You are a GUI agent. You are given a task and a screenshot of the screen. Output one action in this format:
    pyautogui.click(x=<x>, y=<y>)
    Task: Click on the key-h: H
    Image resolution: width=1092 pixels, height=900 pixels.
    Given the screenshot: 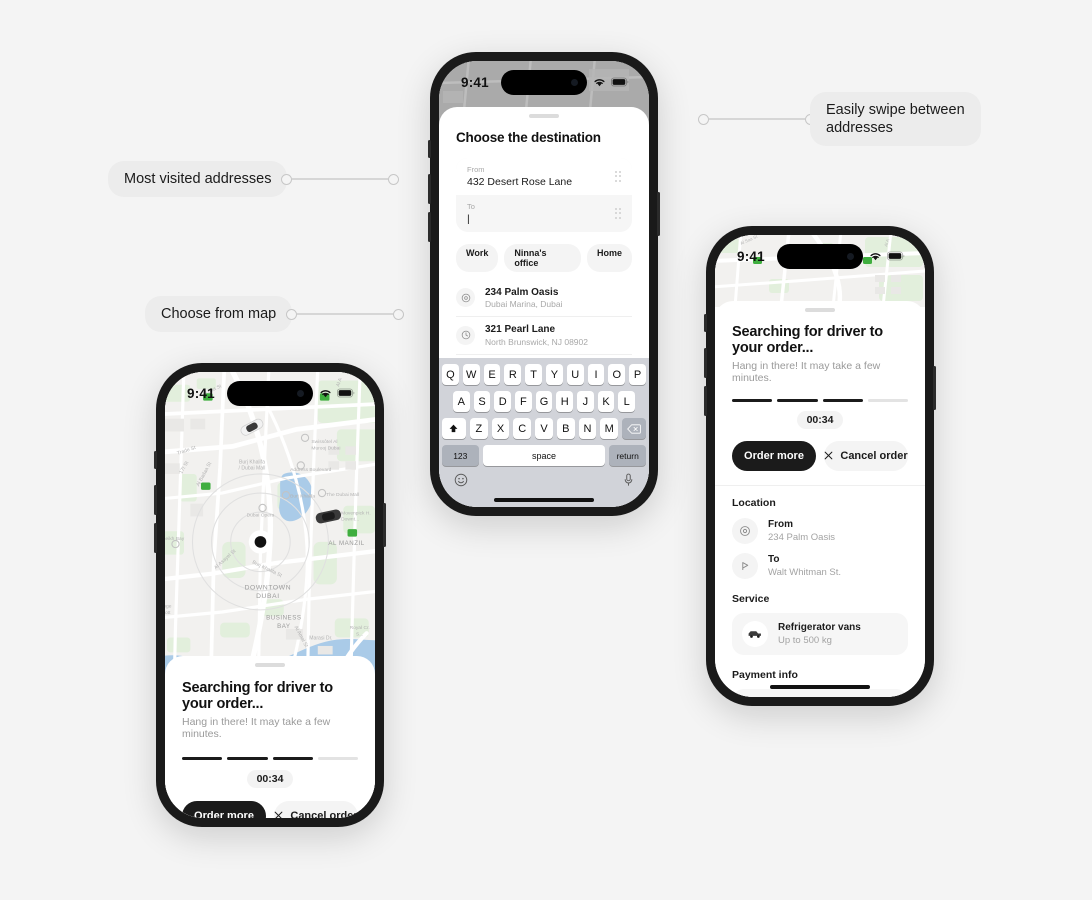 What is the action you would take?
    pyautogui.click(x=565, y=401)
    